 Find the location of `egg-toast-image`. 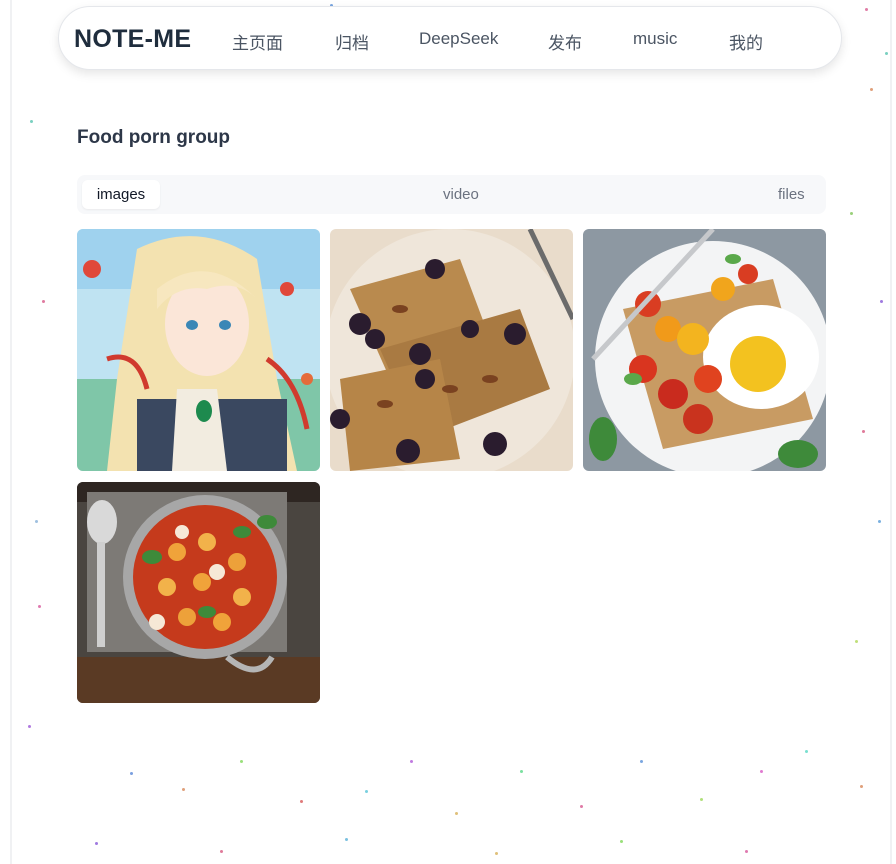

egg-toast-image is located at coordinates (704, 350).